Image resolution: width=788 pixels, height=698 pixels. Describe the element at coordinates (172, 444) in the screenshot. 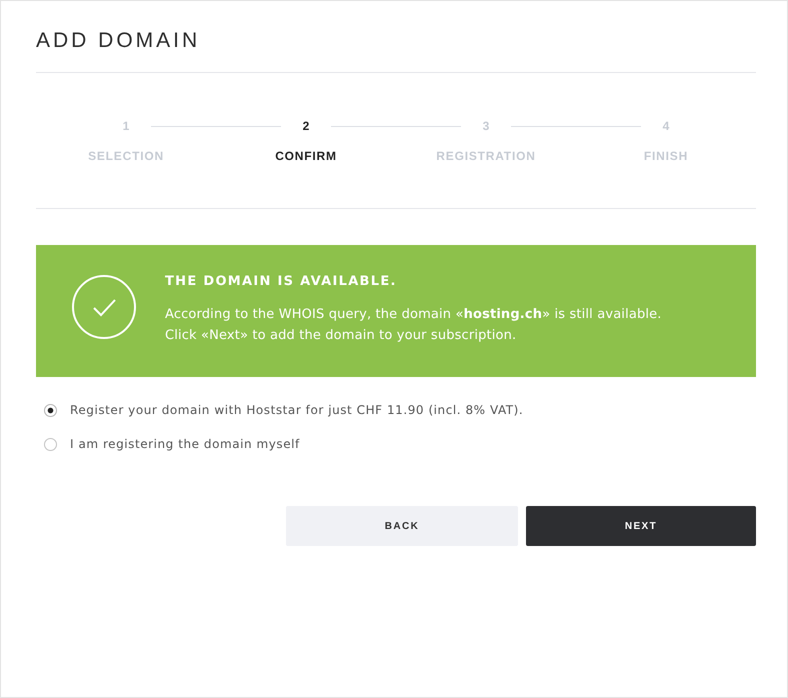

I see `radio-option: I am registering the domain myself` at that location.